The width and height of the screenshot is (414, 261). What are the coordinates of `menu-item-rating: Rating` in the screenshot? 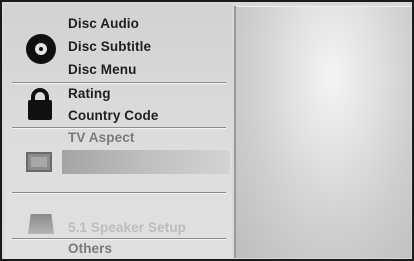 It's located at (143, 94).